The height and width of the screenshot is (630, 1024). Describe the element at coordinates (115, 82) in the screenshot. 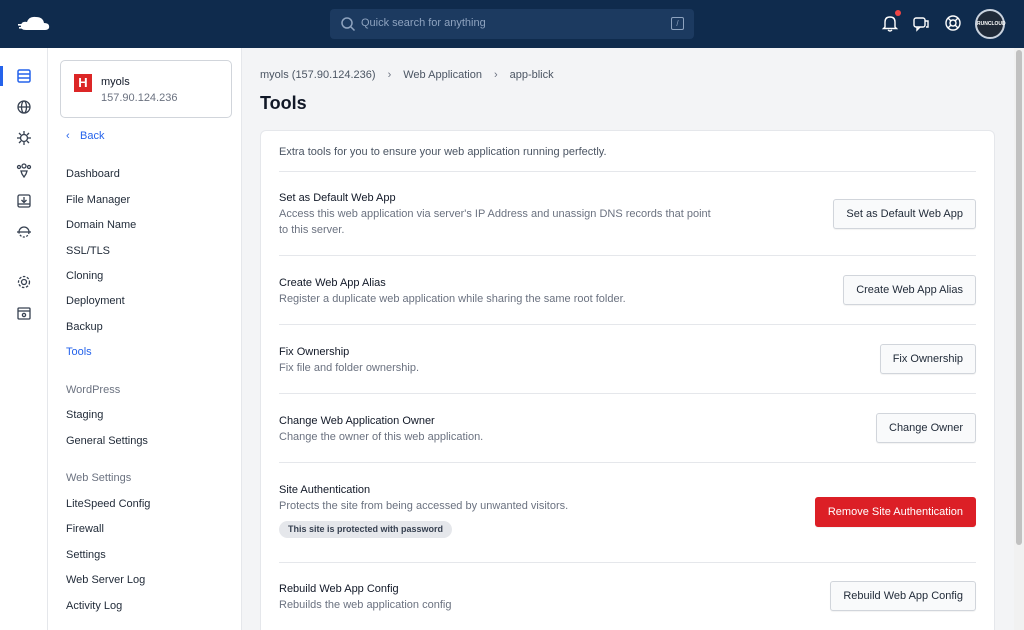

I see `server-name: myols` at that location.